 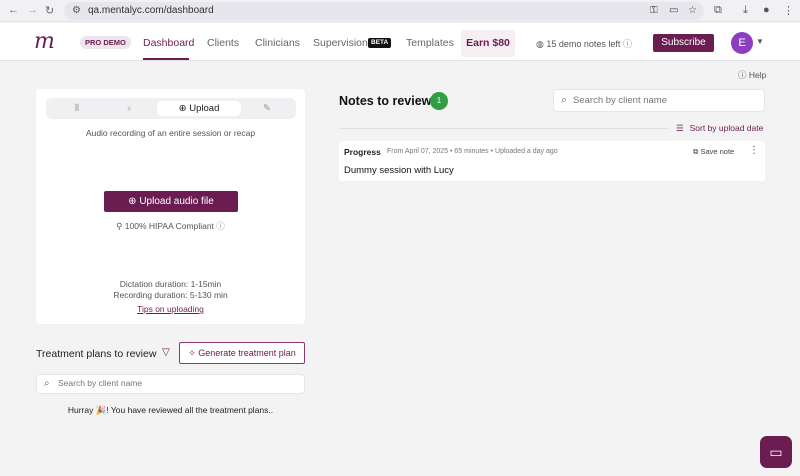 I want to click on dictation-duration: Dictation duration: 1-15min, so click(x=170, y=284).